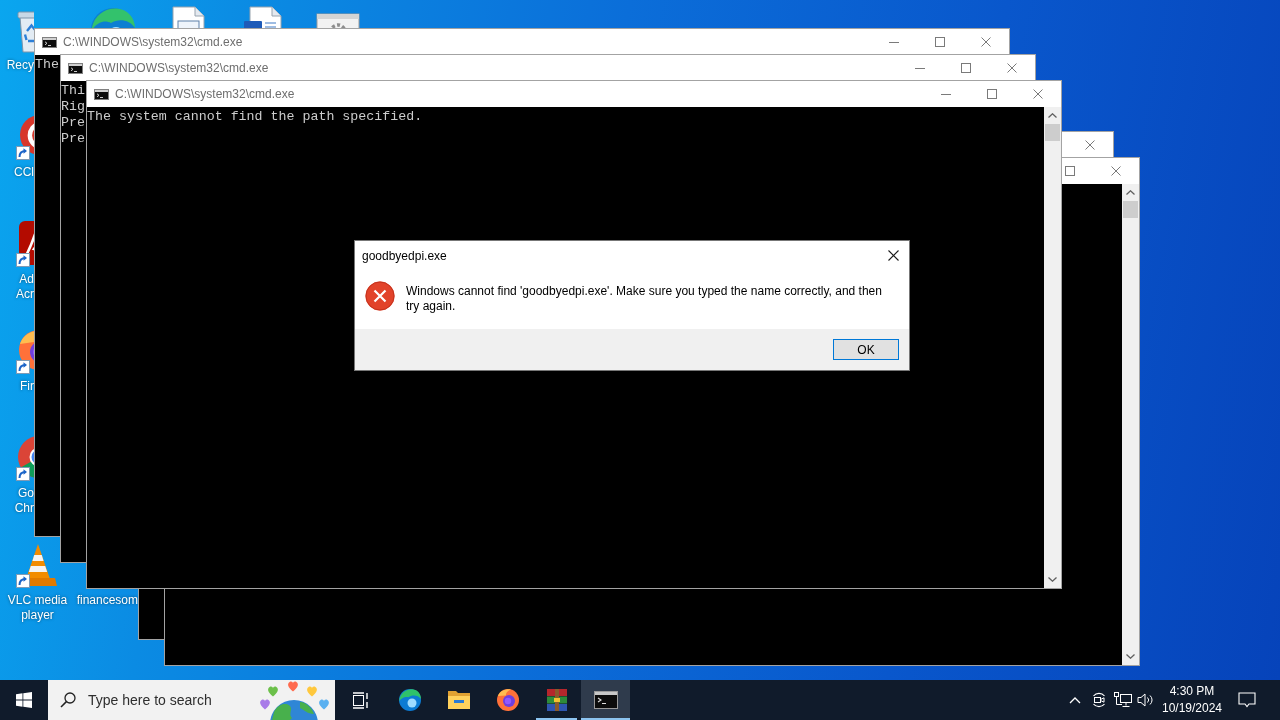  Describe the element at coordinates (73, 107) in the screenshot. I see `console-text: Rig` at that location.